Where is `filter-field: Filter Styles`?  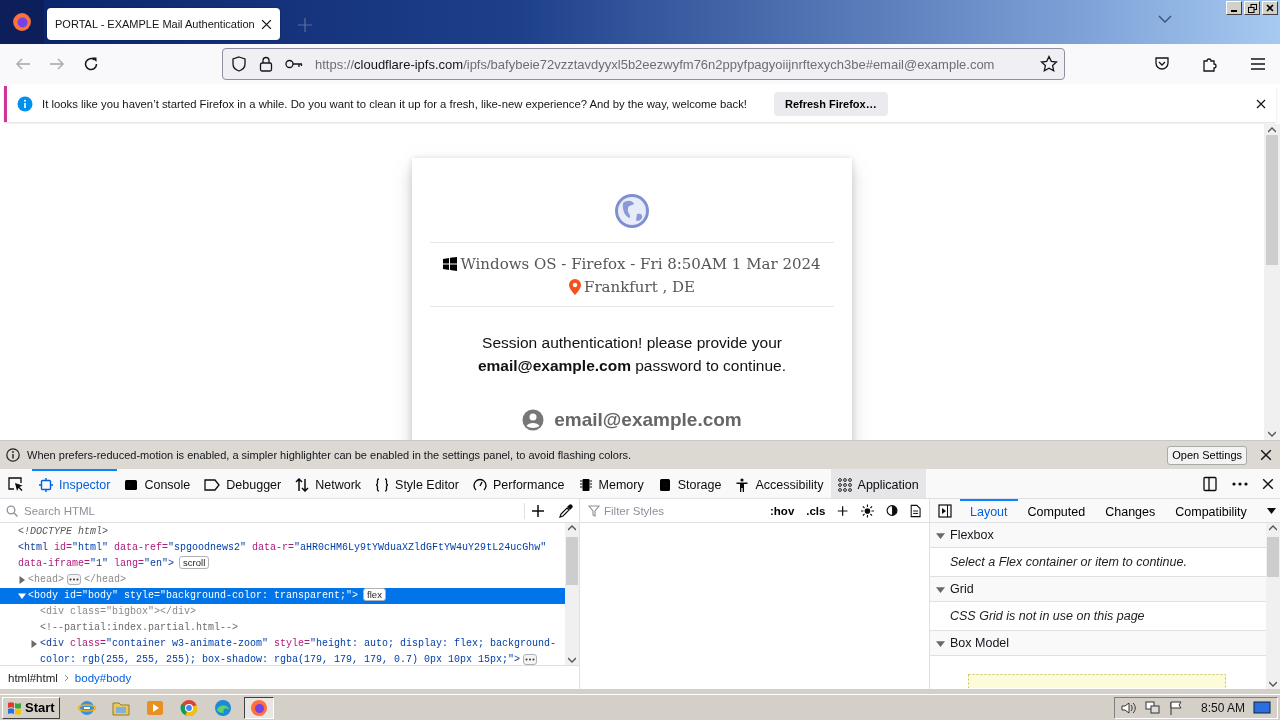
filter-field: Filter Styles is located at coordinates (681, 510).